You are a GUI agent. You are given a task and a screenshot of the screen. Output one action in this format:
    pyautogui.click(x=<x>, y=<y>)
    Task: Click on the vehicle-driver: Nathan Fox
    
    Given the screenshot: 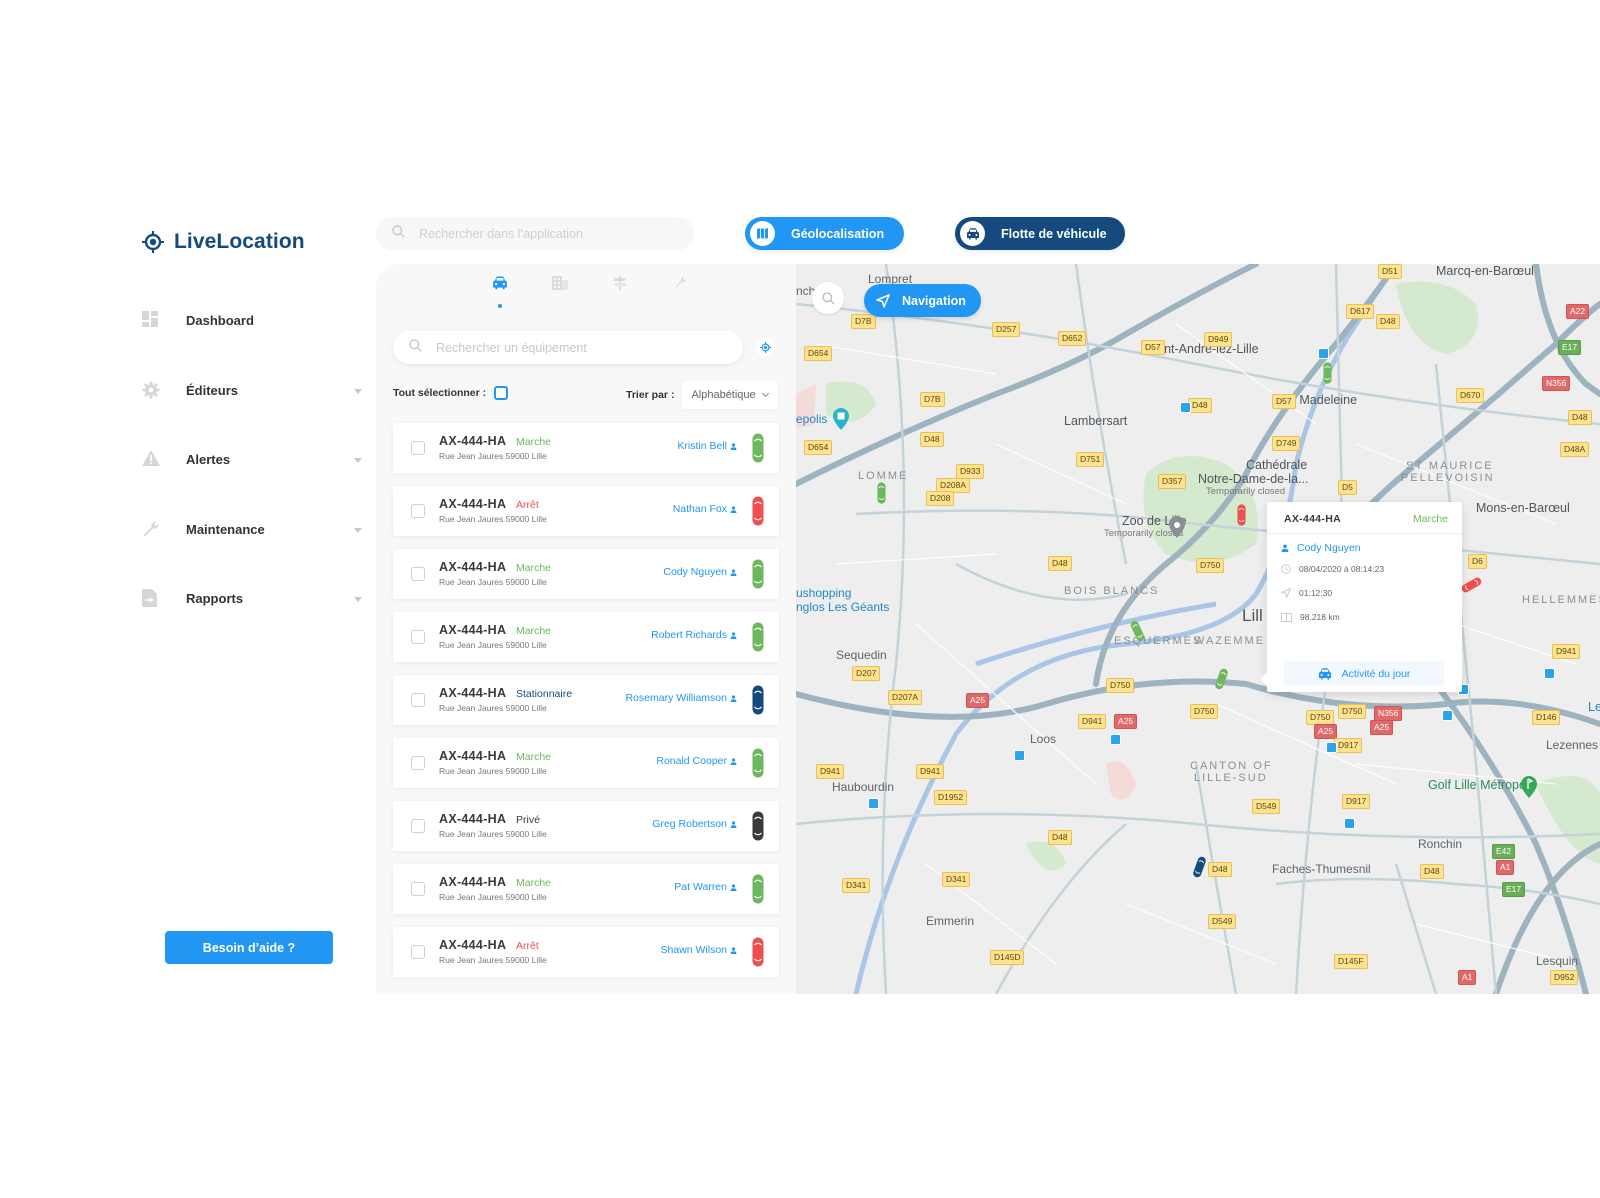 What is the action you would take?
    pyautogui.click(x=705, y=509)
    